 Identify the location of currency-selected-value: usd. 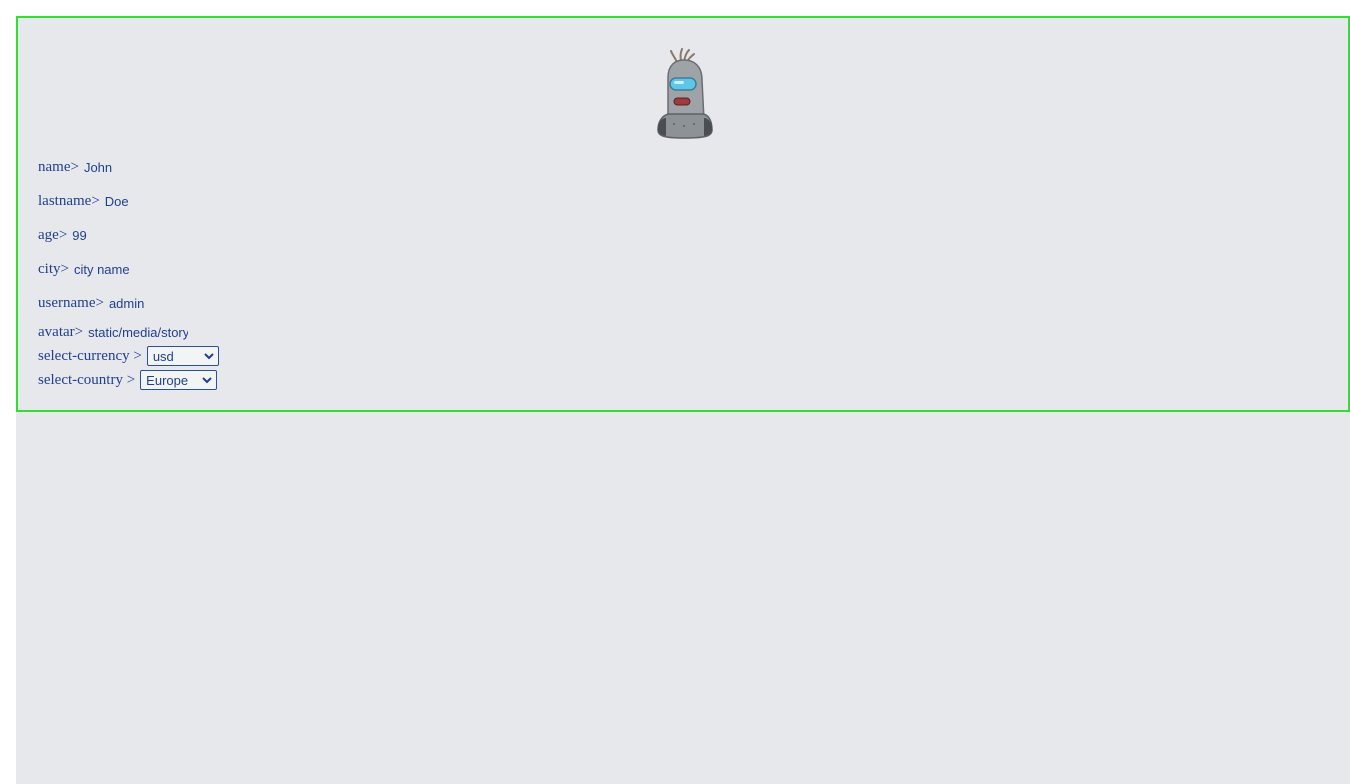
(163, 356).